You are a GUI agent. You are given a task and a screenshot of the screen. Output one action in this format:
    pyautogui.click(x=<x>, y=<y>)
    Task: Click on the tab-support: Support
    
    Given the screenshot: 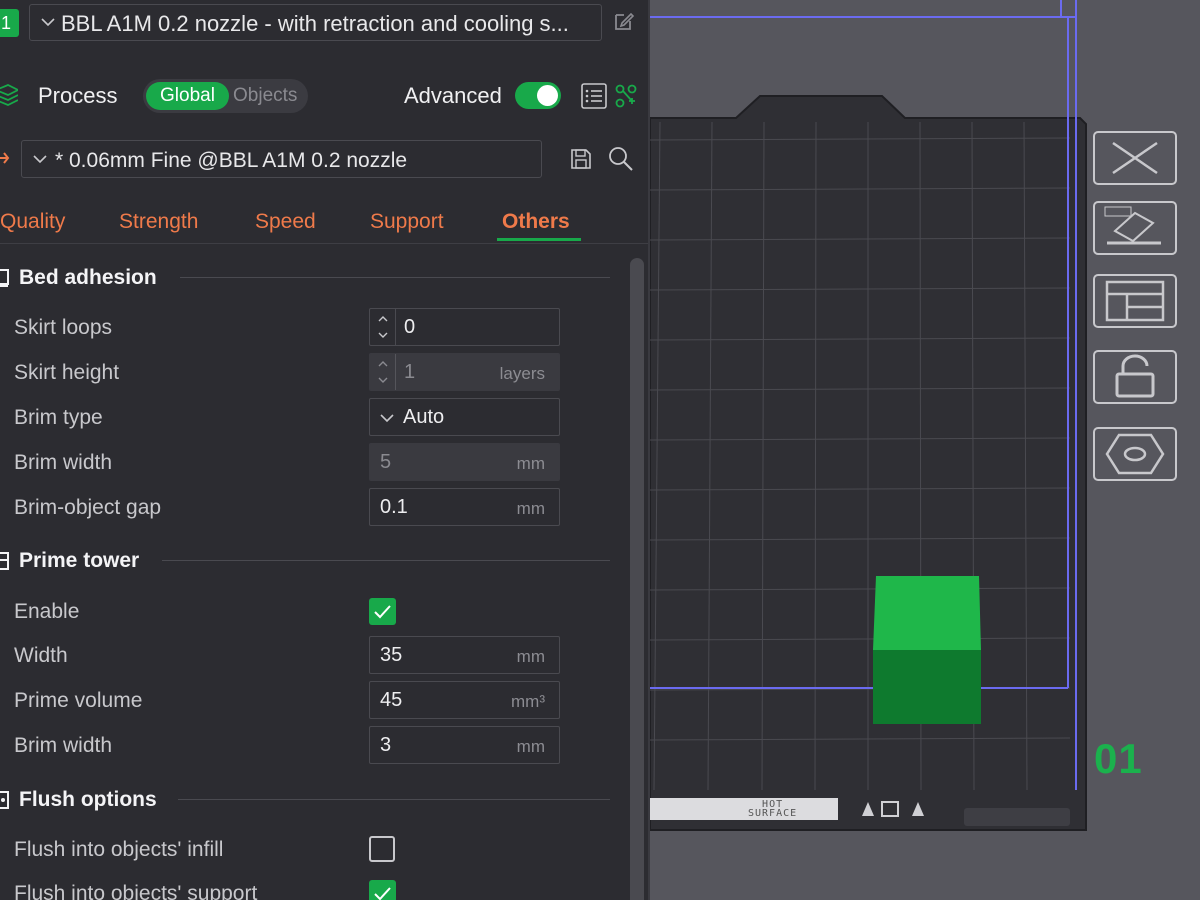 What is the action you would take?
    pyautogui.click(x=407, y=222)
    